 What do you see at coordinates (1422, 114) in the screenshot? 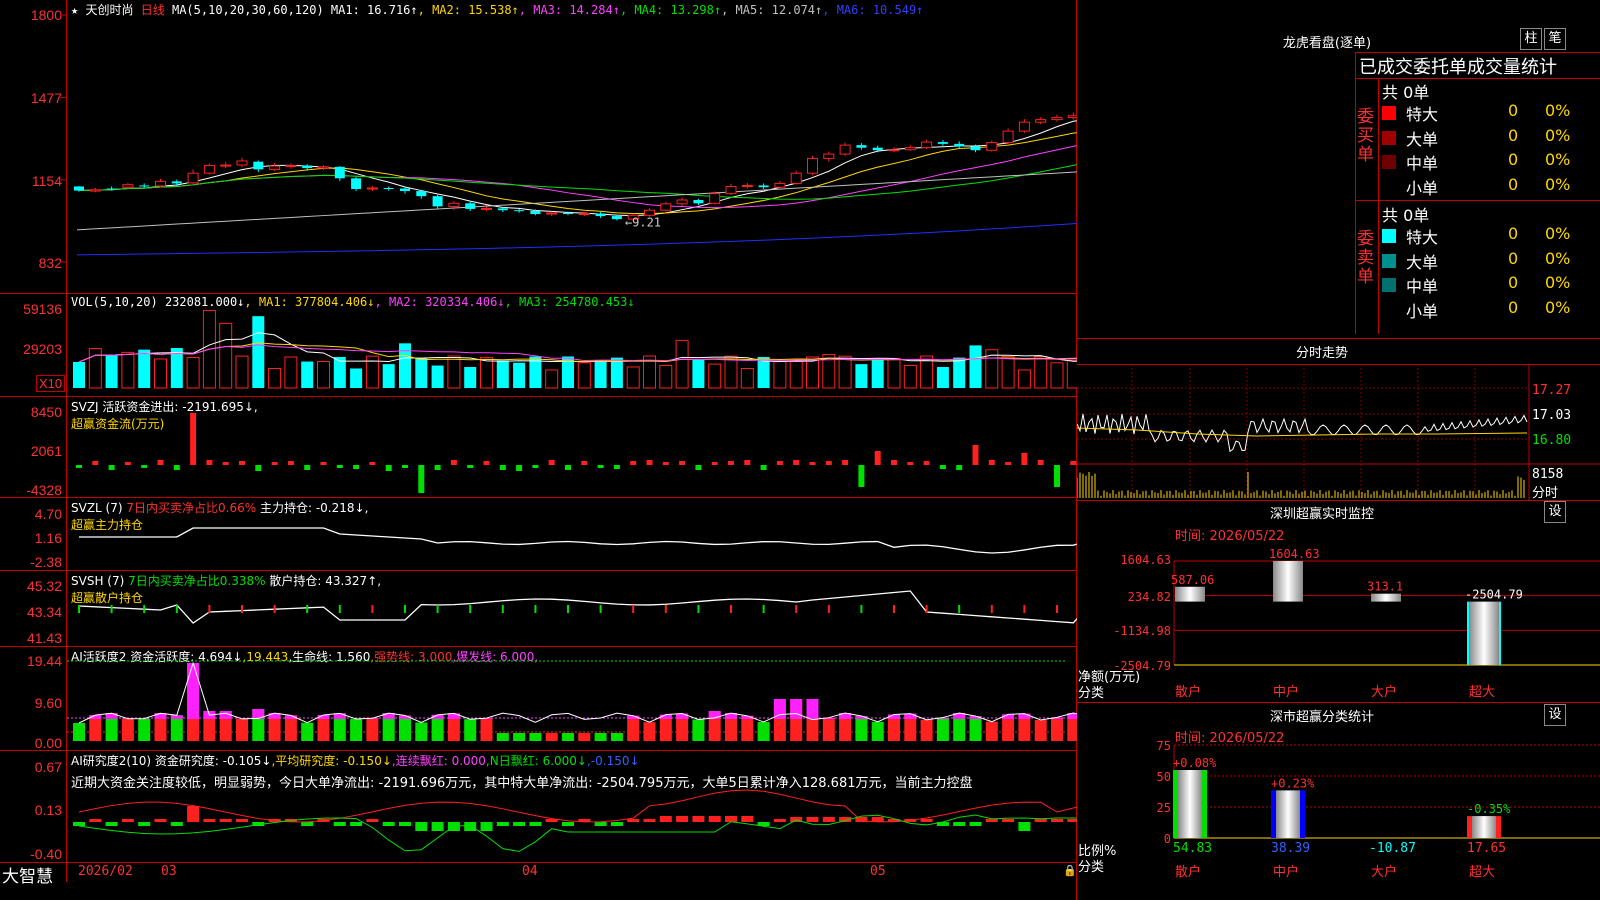
I see `order-size-label: 特大` at bounding box center [1422, 114].